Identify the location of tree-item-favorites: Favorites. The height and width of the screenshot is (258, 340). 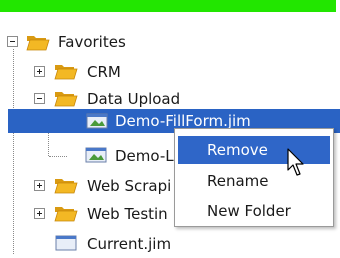
(100, 43).